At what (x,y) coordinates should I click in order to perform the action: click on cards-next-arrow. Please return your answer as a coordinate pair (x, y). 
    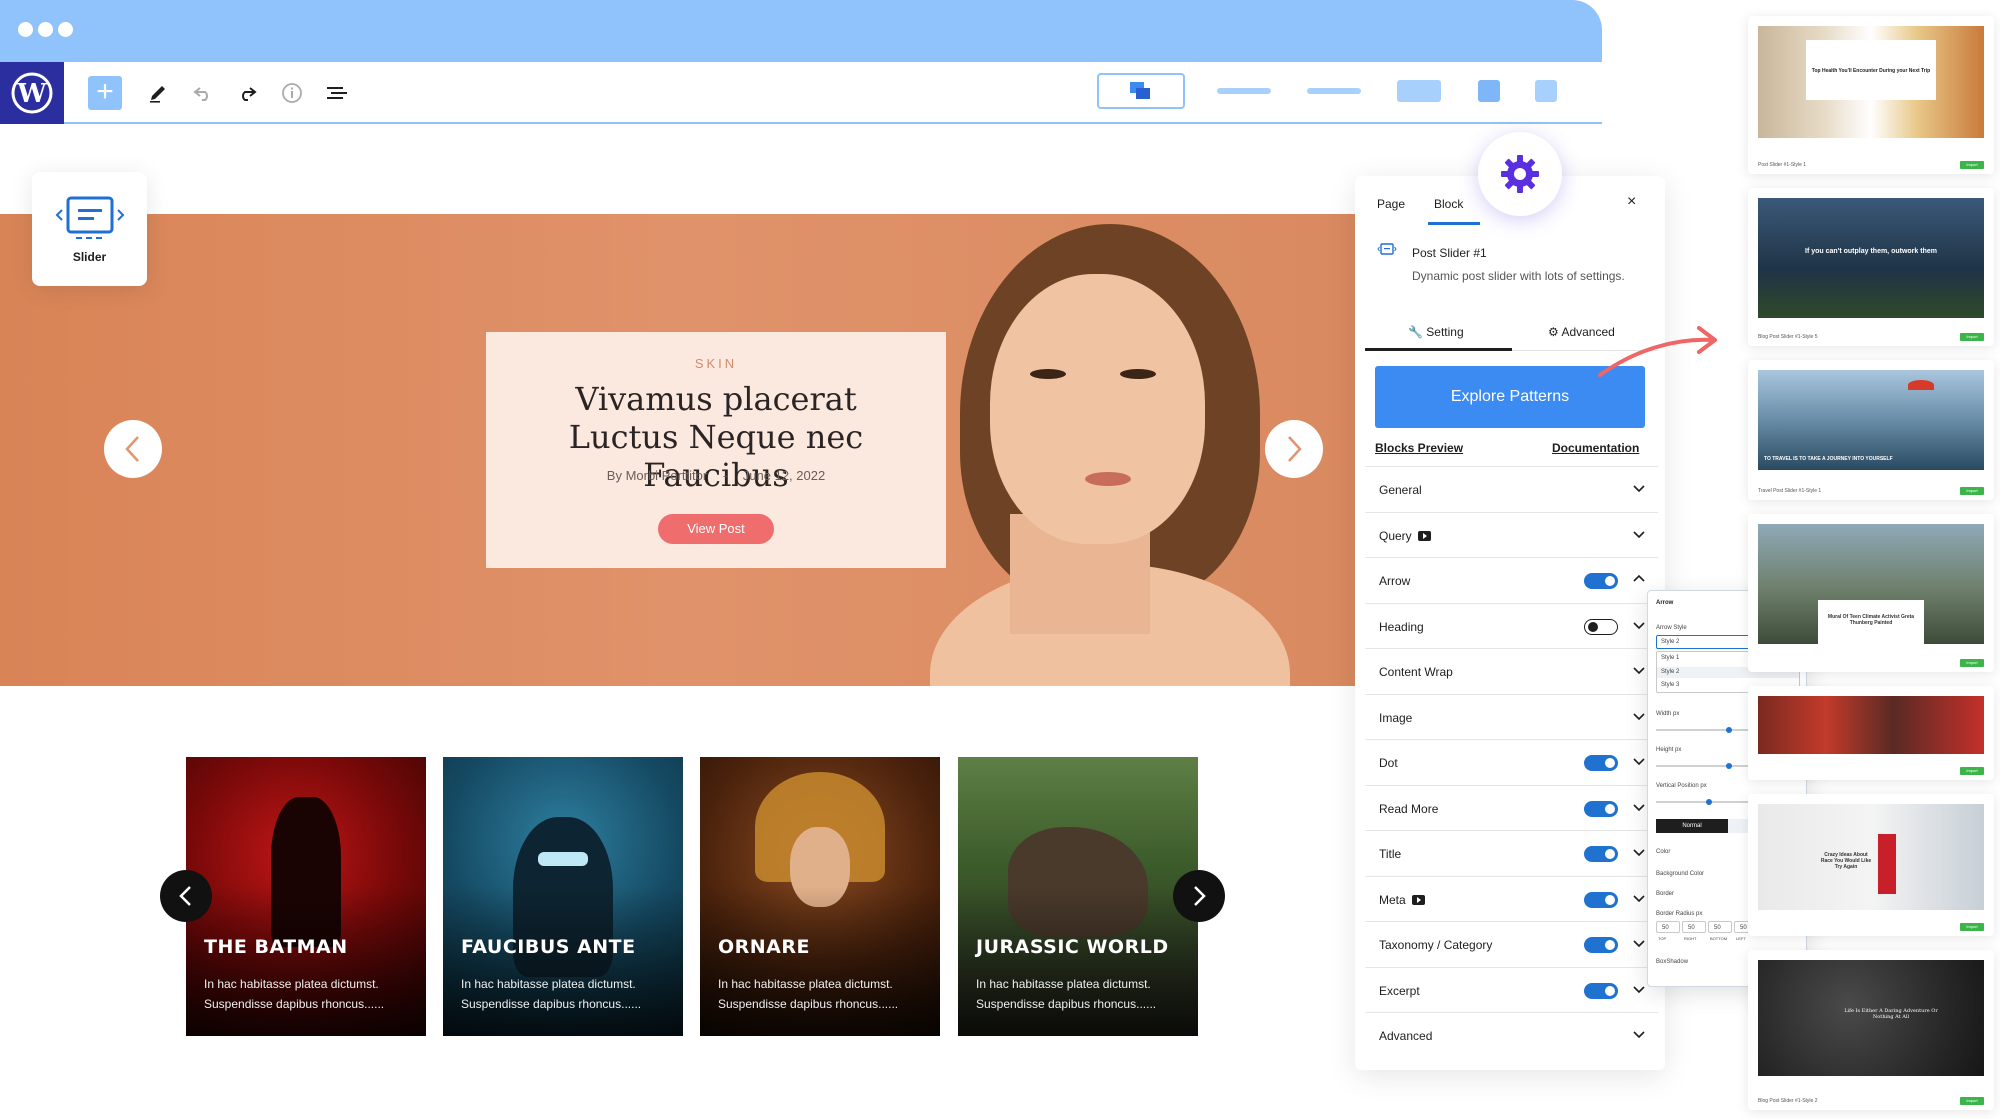
    Looking at the image, I should click on (1199, 896).